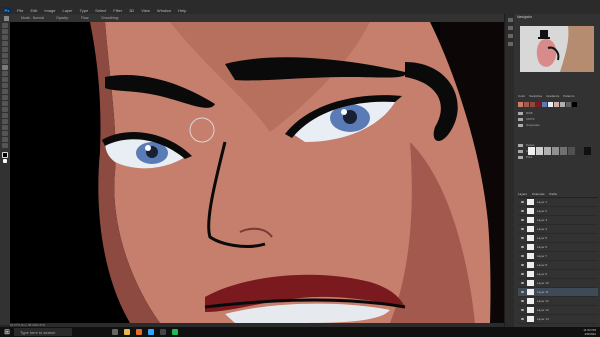 The width and height of the screenshot is (600, 337). Describe the element at coordinates (558, 202) in the screenshot. I see `layer-row: Layer 1` at that location.